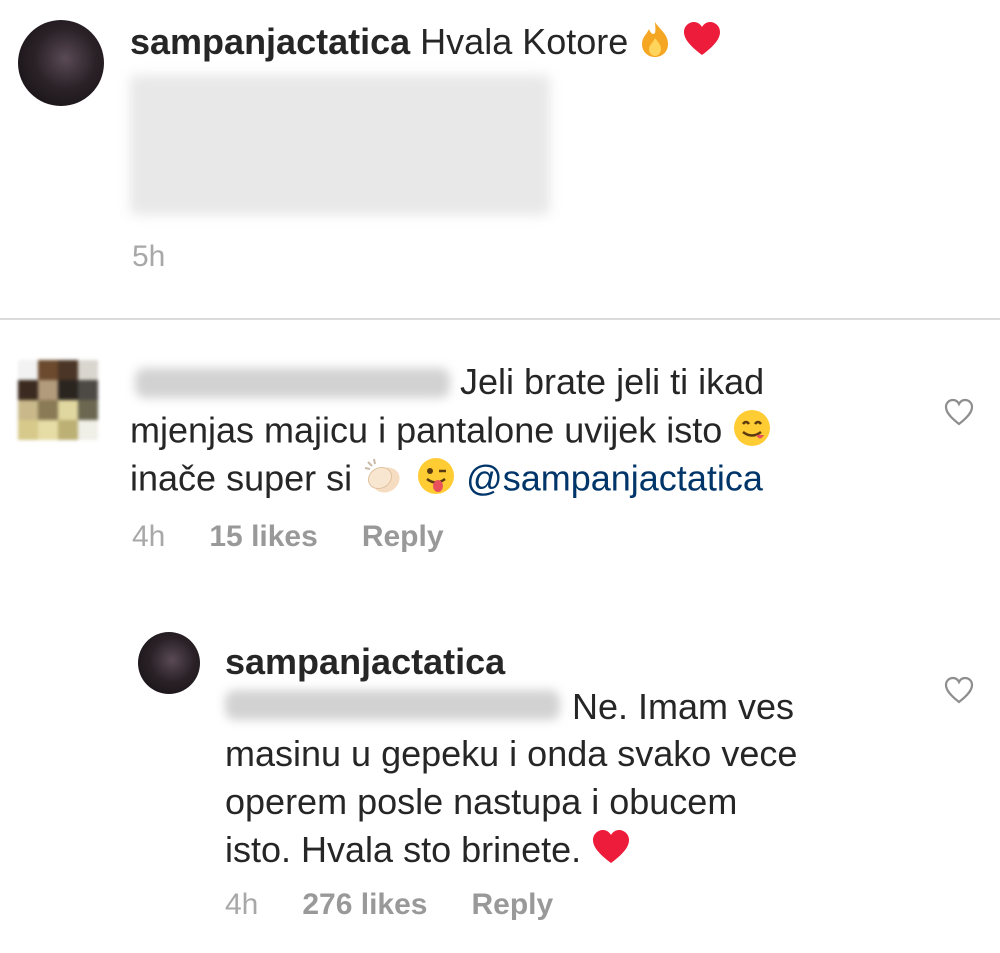  Describe the element at coordinates (612, 381) in the screenshot. I see `comment-2-line-1: Jeli brate jeli ti ikad` at that location.